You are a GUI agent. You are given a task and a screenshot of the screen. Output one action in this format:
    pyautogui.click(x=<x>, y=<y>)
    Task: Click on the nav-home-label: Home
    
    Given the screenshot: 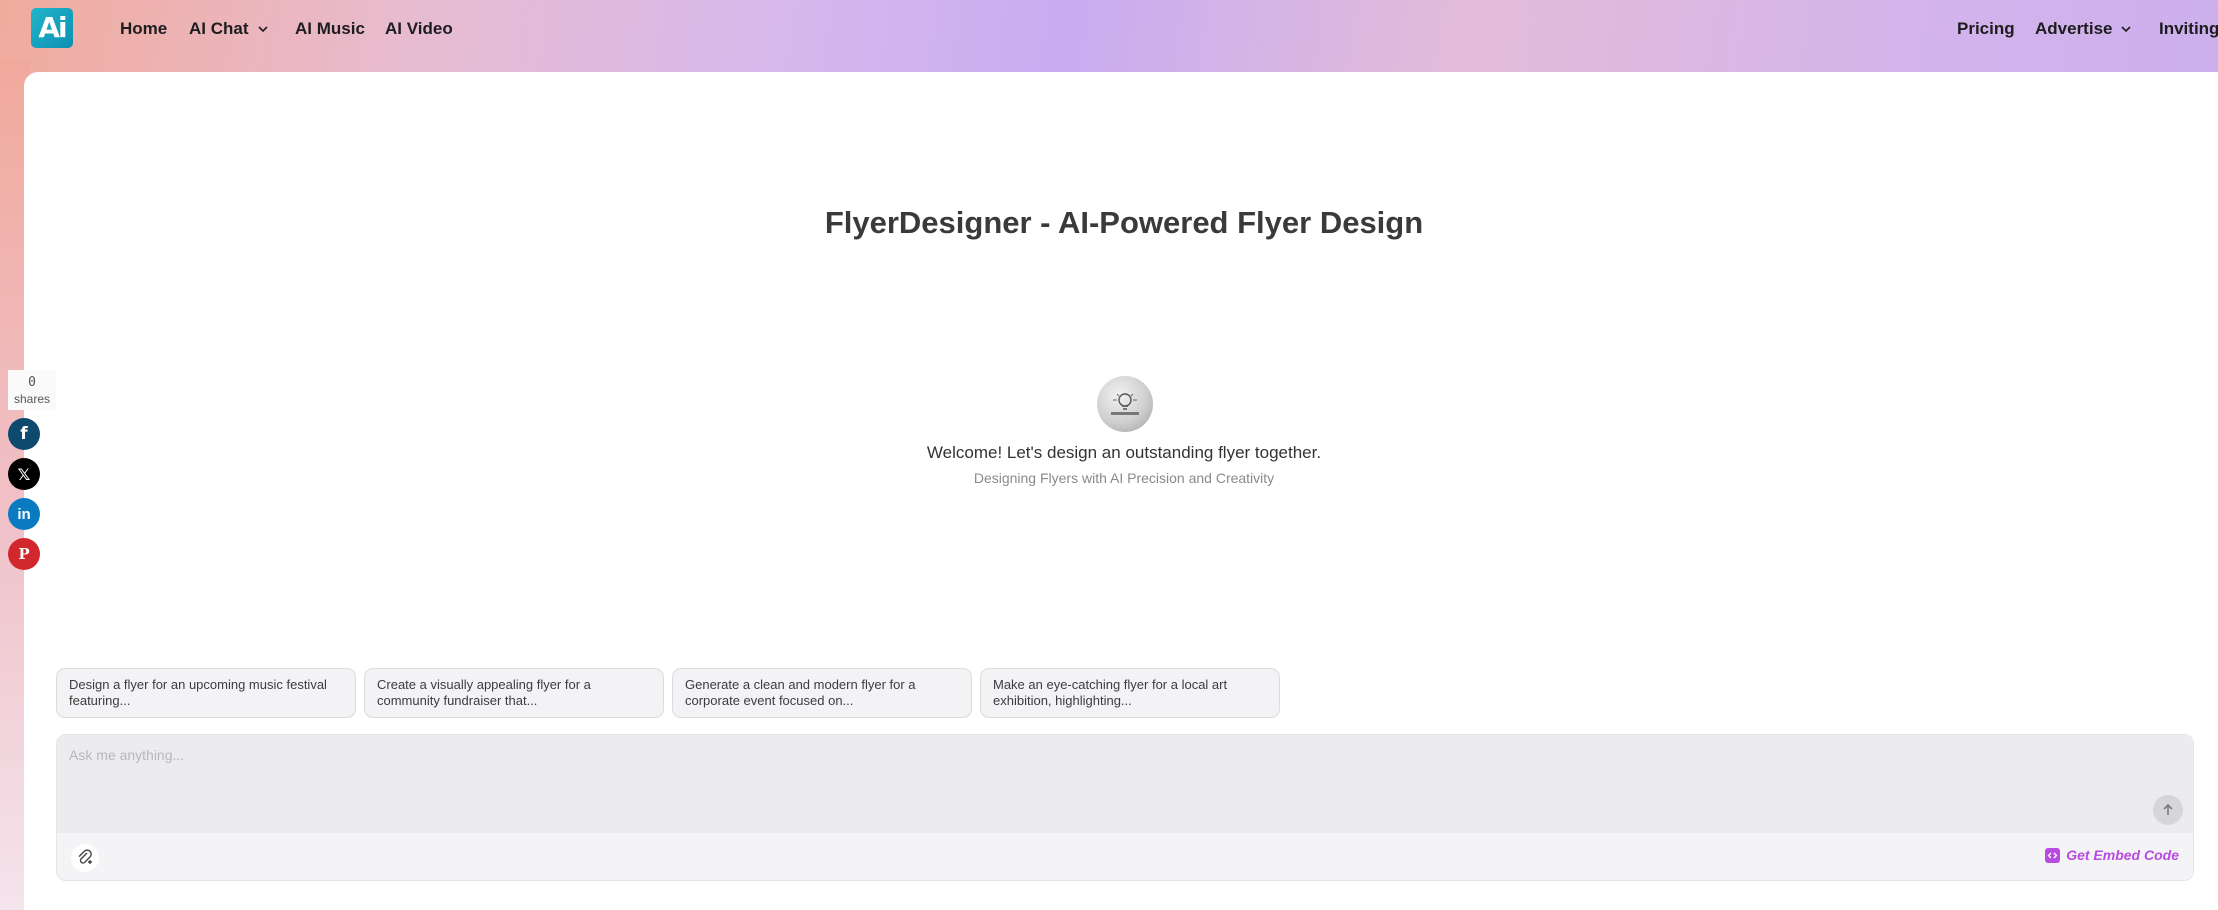 What is the action you would take?
    pyautogui.click(x=144, y=28)
    